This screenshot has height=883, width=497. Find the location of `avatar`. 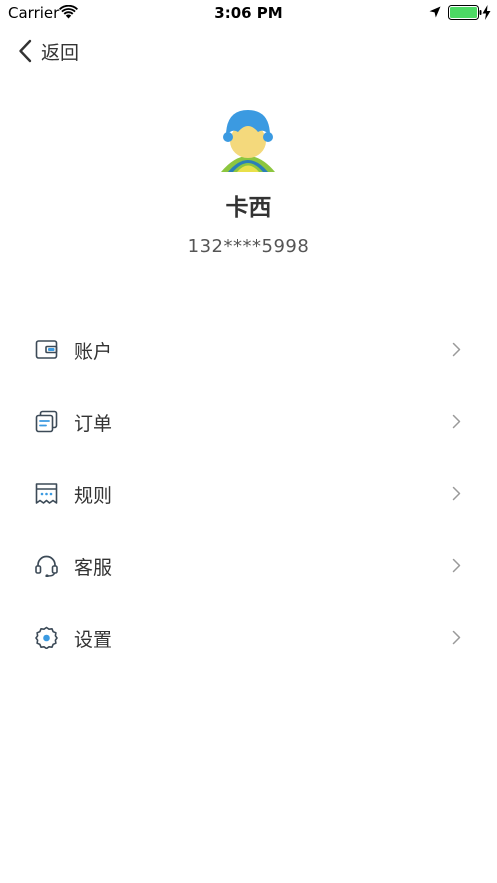

avatar is located at coordinates (248, 141).